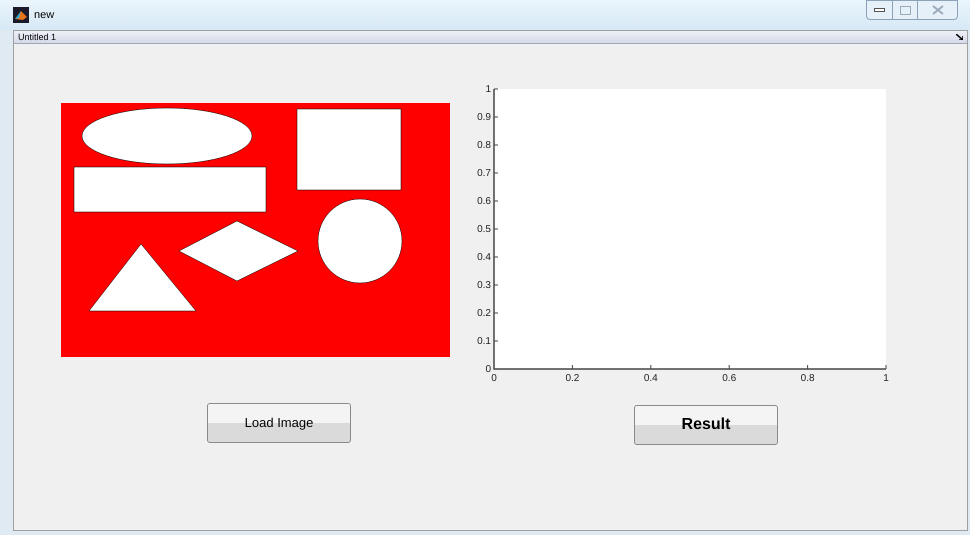  What do you see at coordinates (484, 313) in the screenshot?
I see `y-tick-label: 0.2` at bounding box center [484, 313].